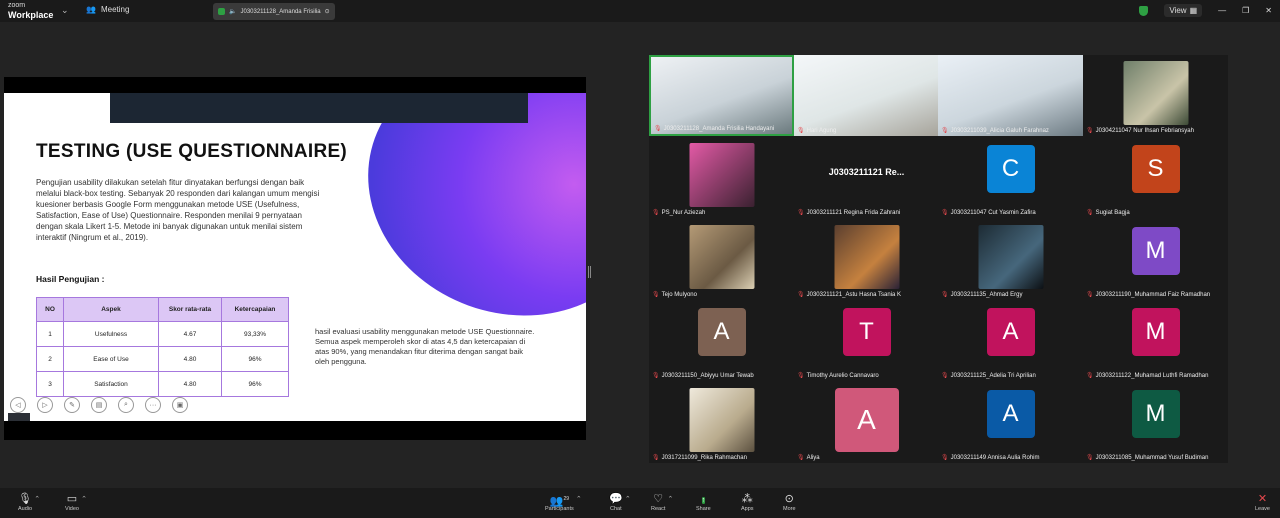 The width and height of the screenshot is (1280, 518). I want to click on participant-tile: T 🎙 Timothy Aurelio Cannavaro, so click(866, 340).